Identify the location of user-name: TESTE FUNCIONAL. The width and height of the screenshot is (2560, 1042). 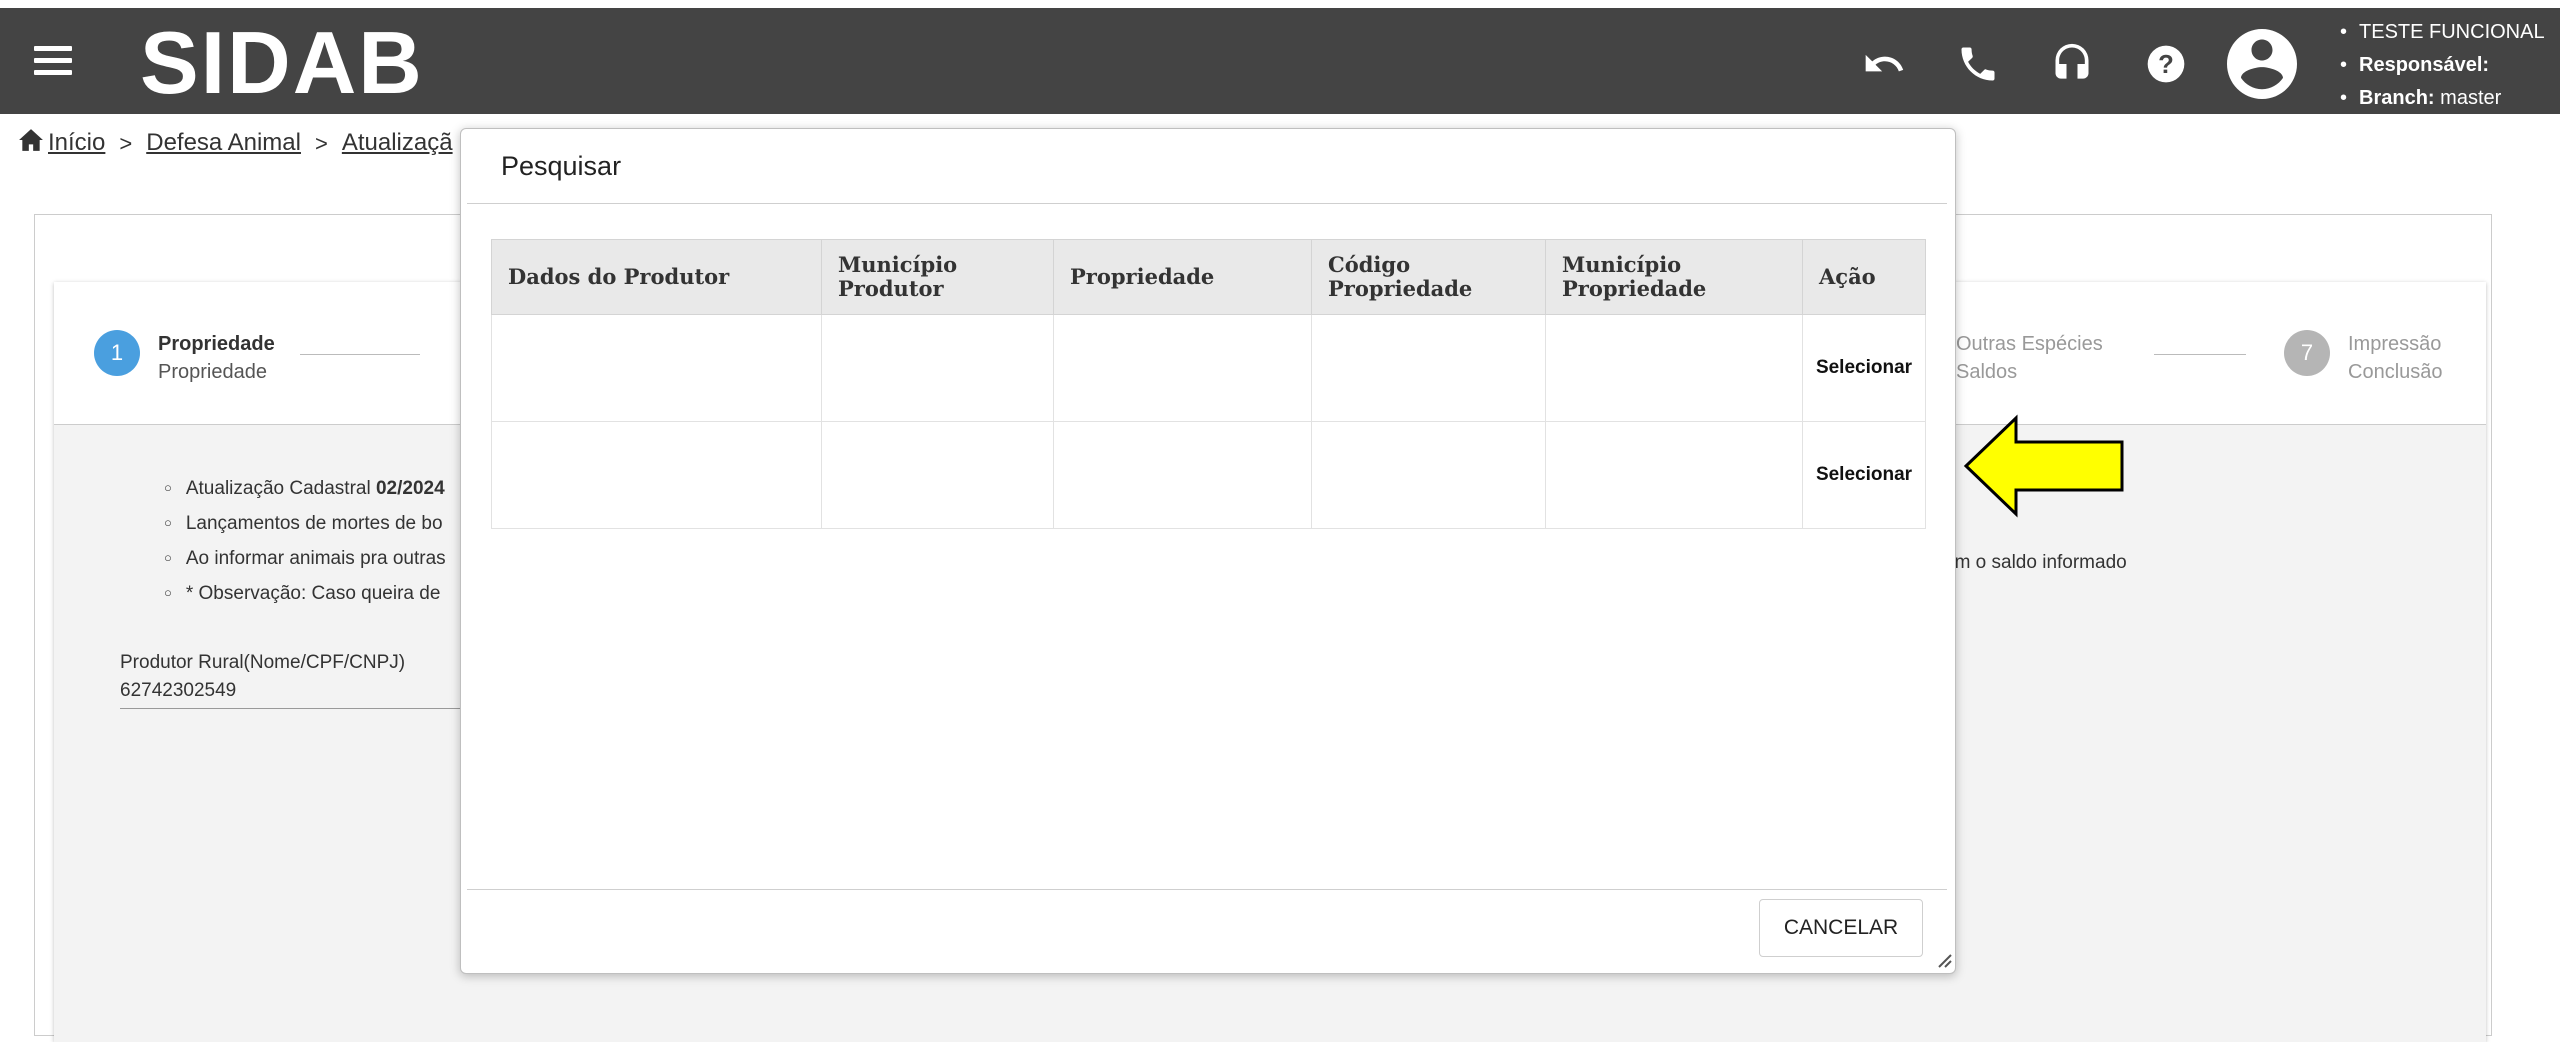
(2442, 32).